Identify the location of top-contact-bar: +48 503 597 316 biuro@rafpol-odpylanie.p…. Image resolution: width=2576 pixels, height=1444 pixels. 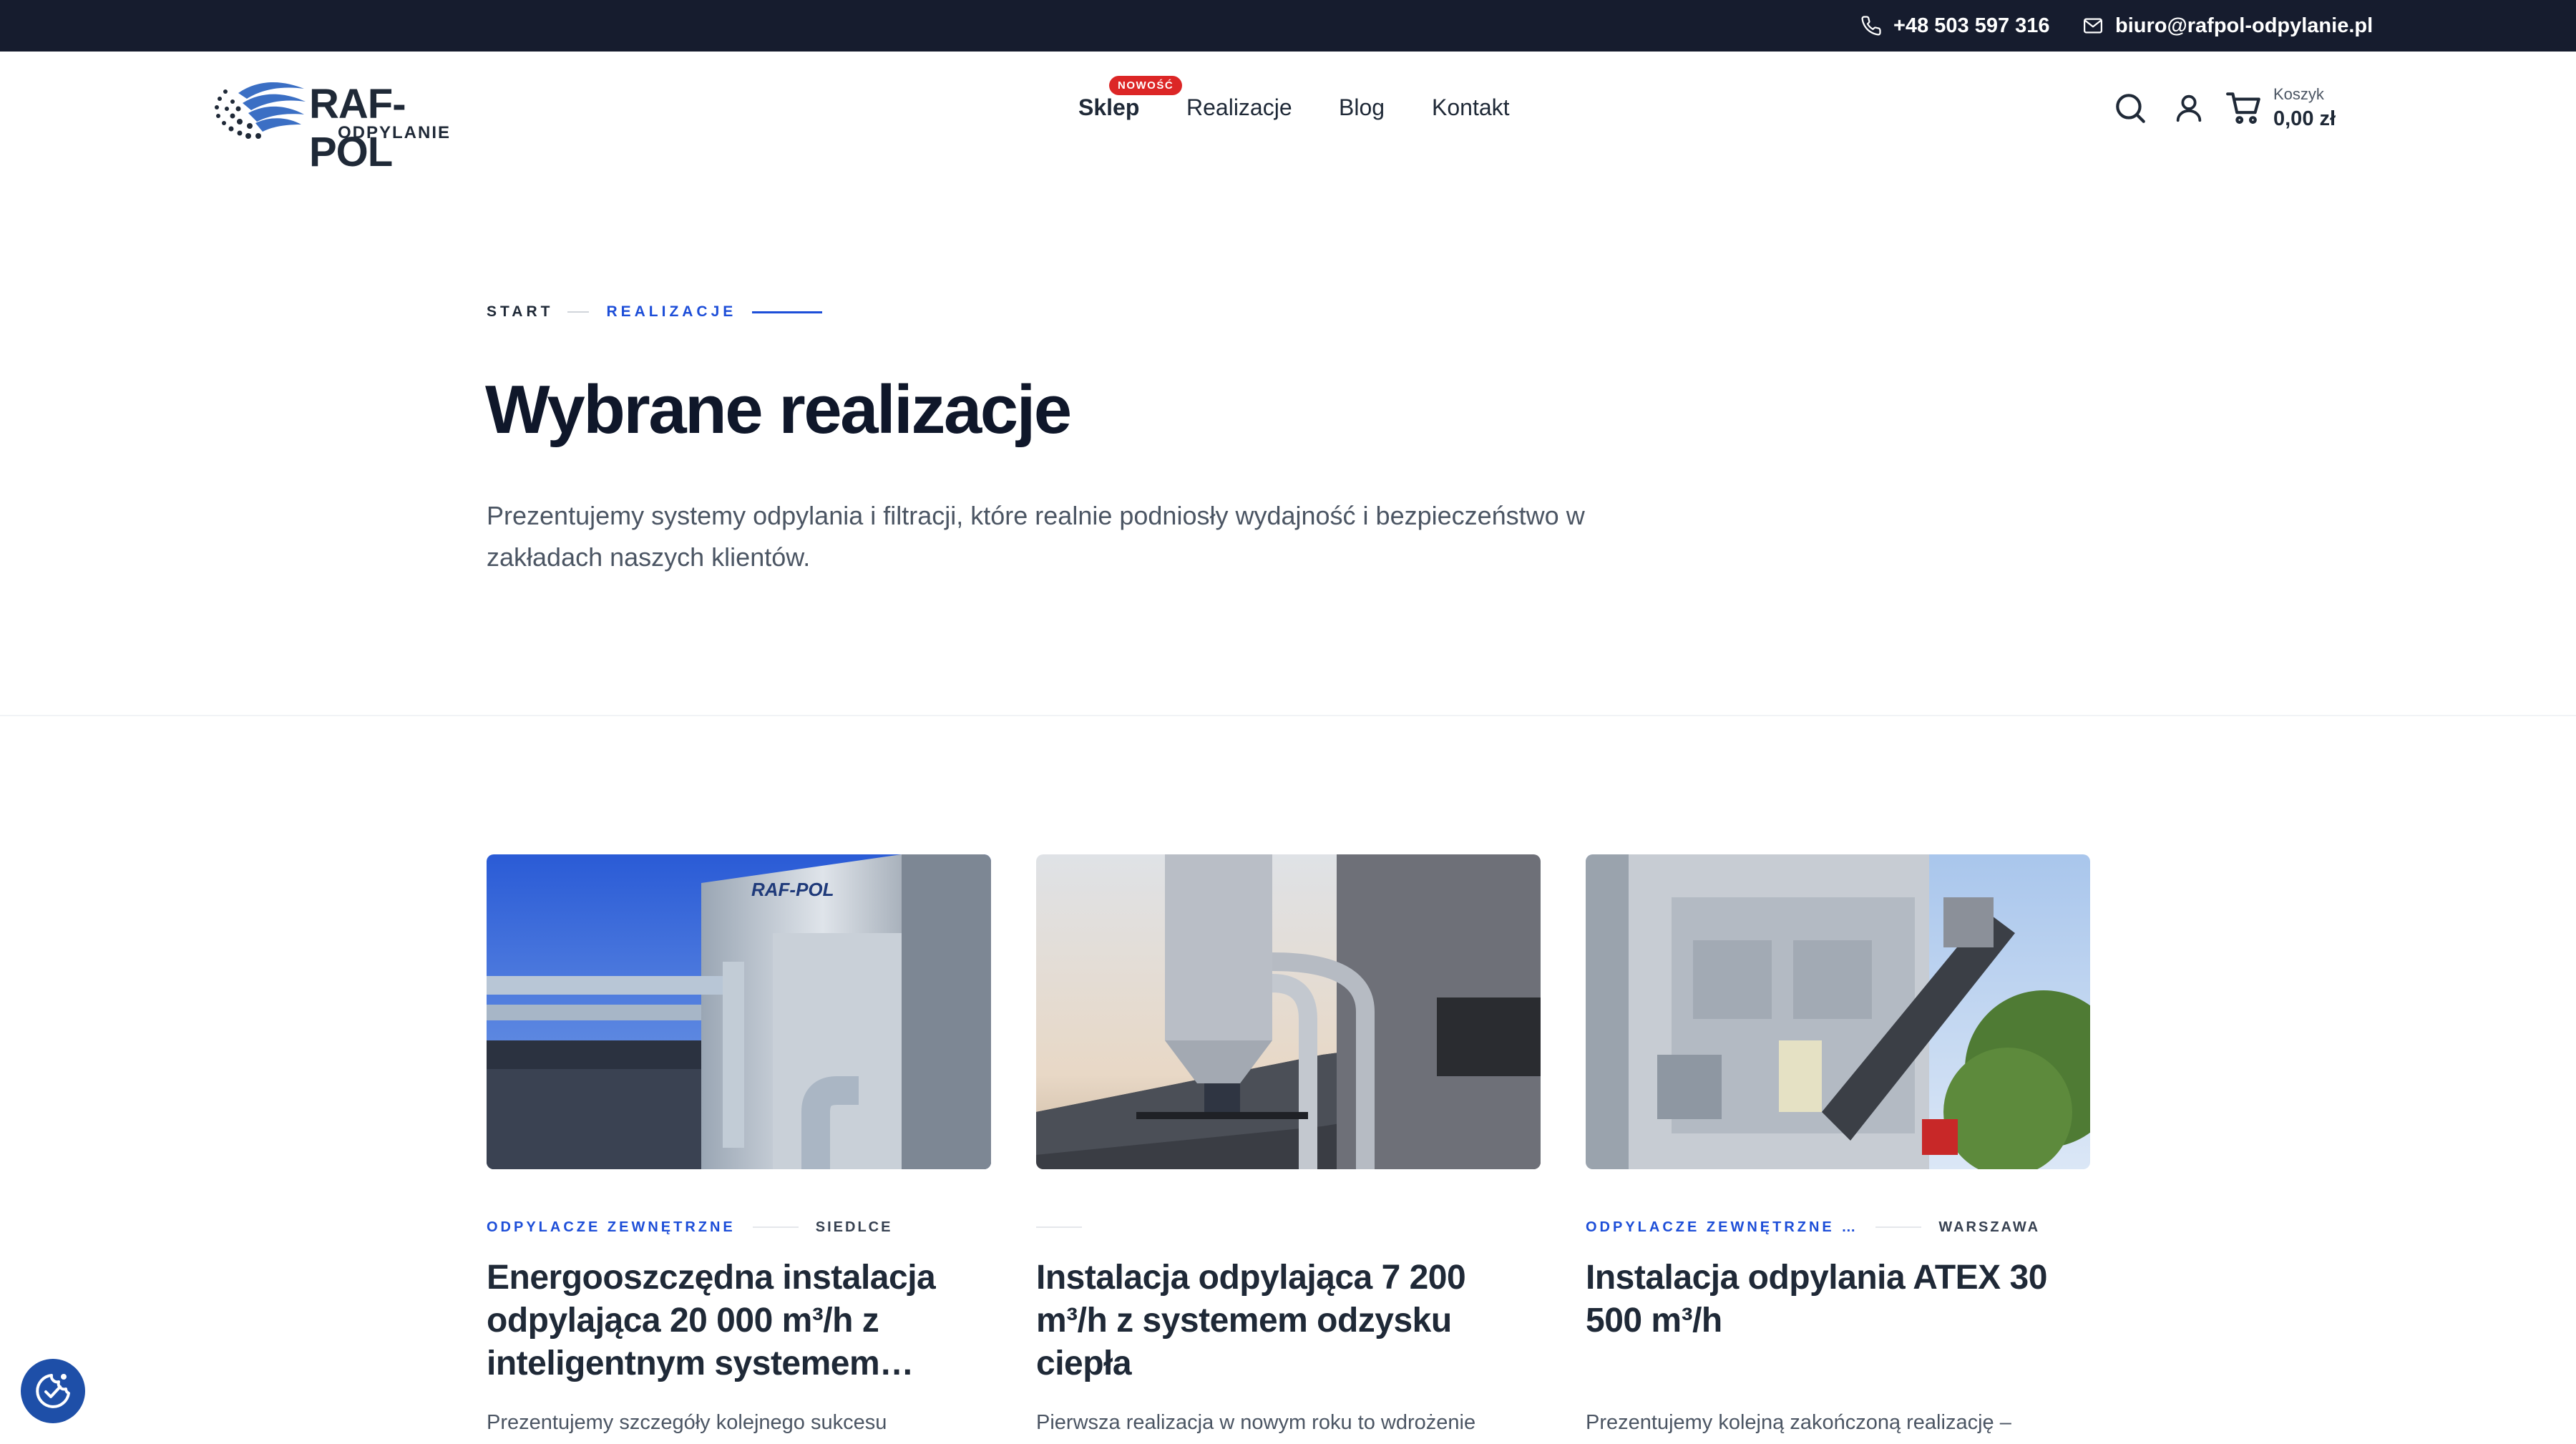
(1288, 26).